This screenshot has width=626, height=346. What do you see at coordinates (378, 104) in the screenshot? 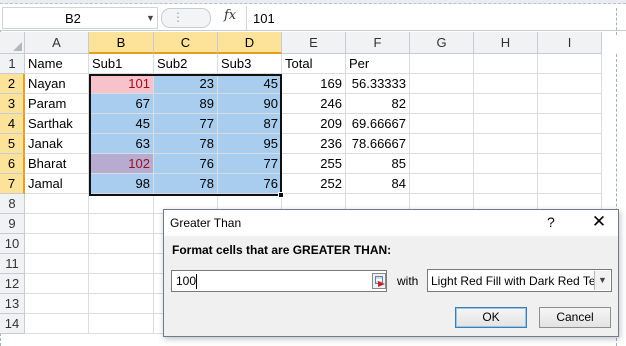
I see `cell-f3: 82` at bounding box center [378, 104].